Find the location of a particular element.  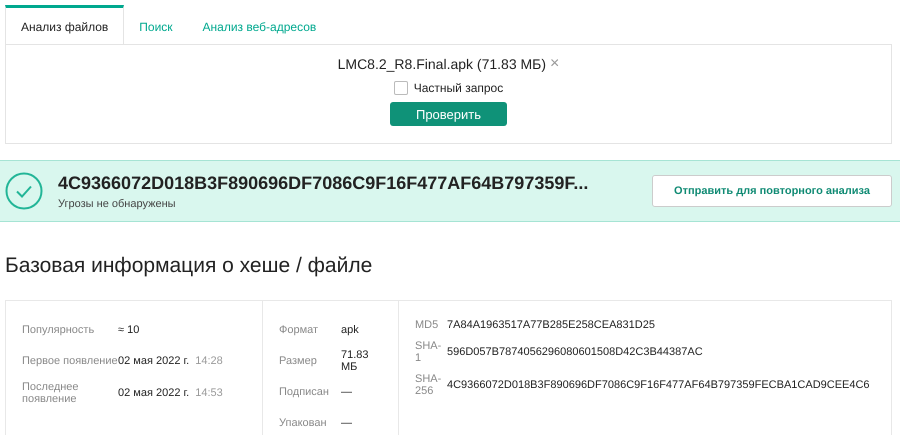

field-label: Первое появление is located at coordinates (70, 361).